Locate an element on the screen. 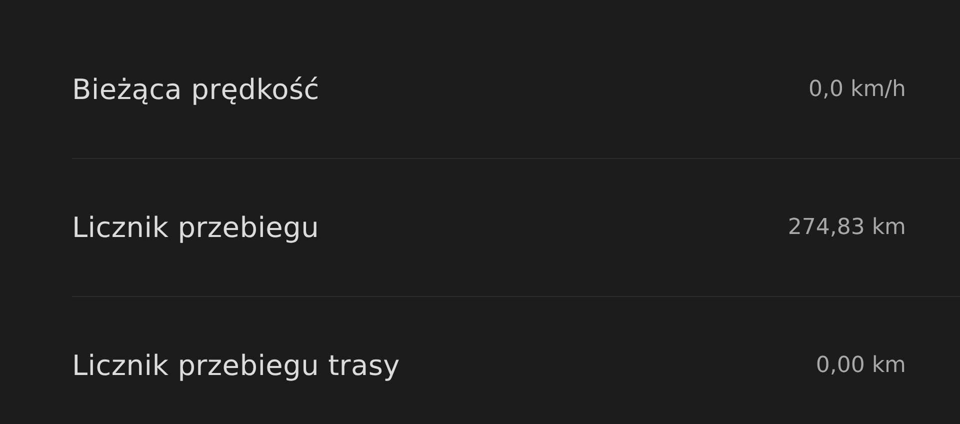  row-value: 274,83 km is located at coordinates (847, 227).